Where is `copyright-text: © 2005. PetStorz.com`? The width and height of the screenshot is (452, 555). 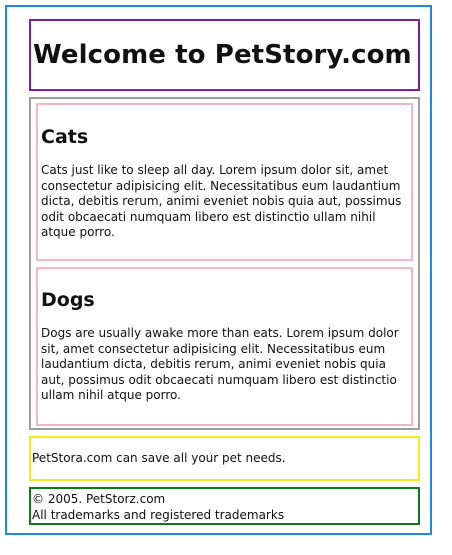
copyright-text: © 2005. PetStorz.com is located at coordinates (99, 499).